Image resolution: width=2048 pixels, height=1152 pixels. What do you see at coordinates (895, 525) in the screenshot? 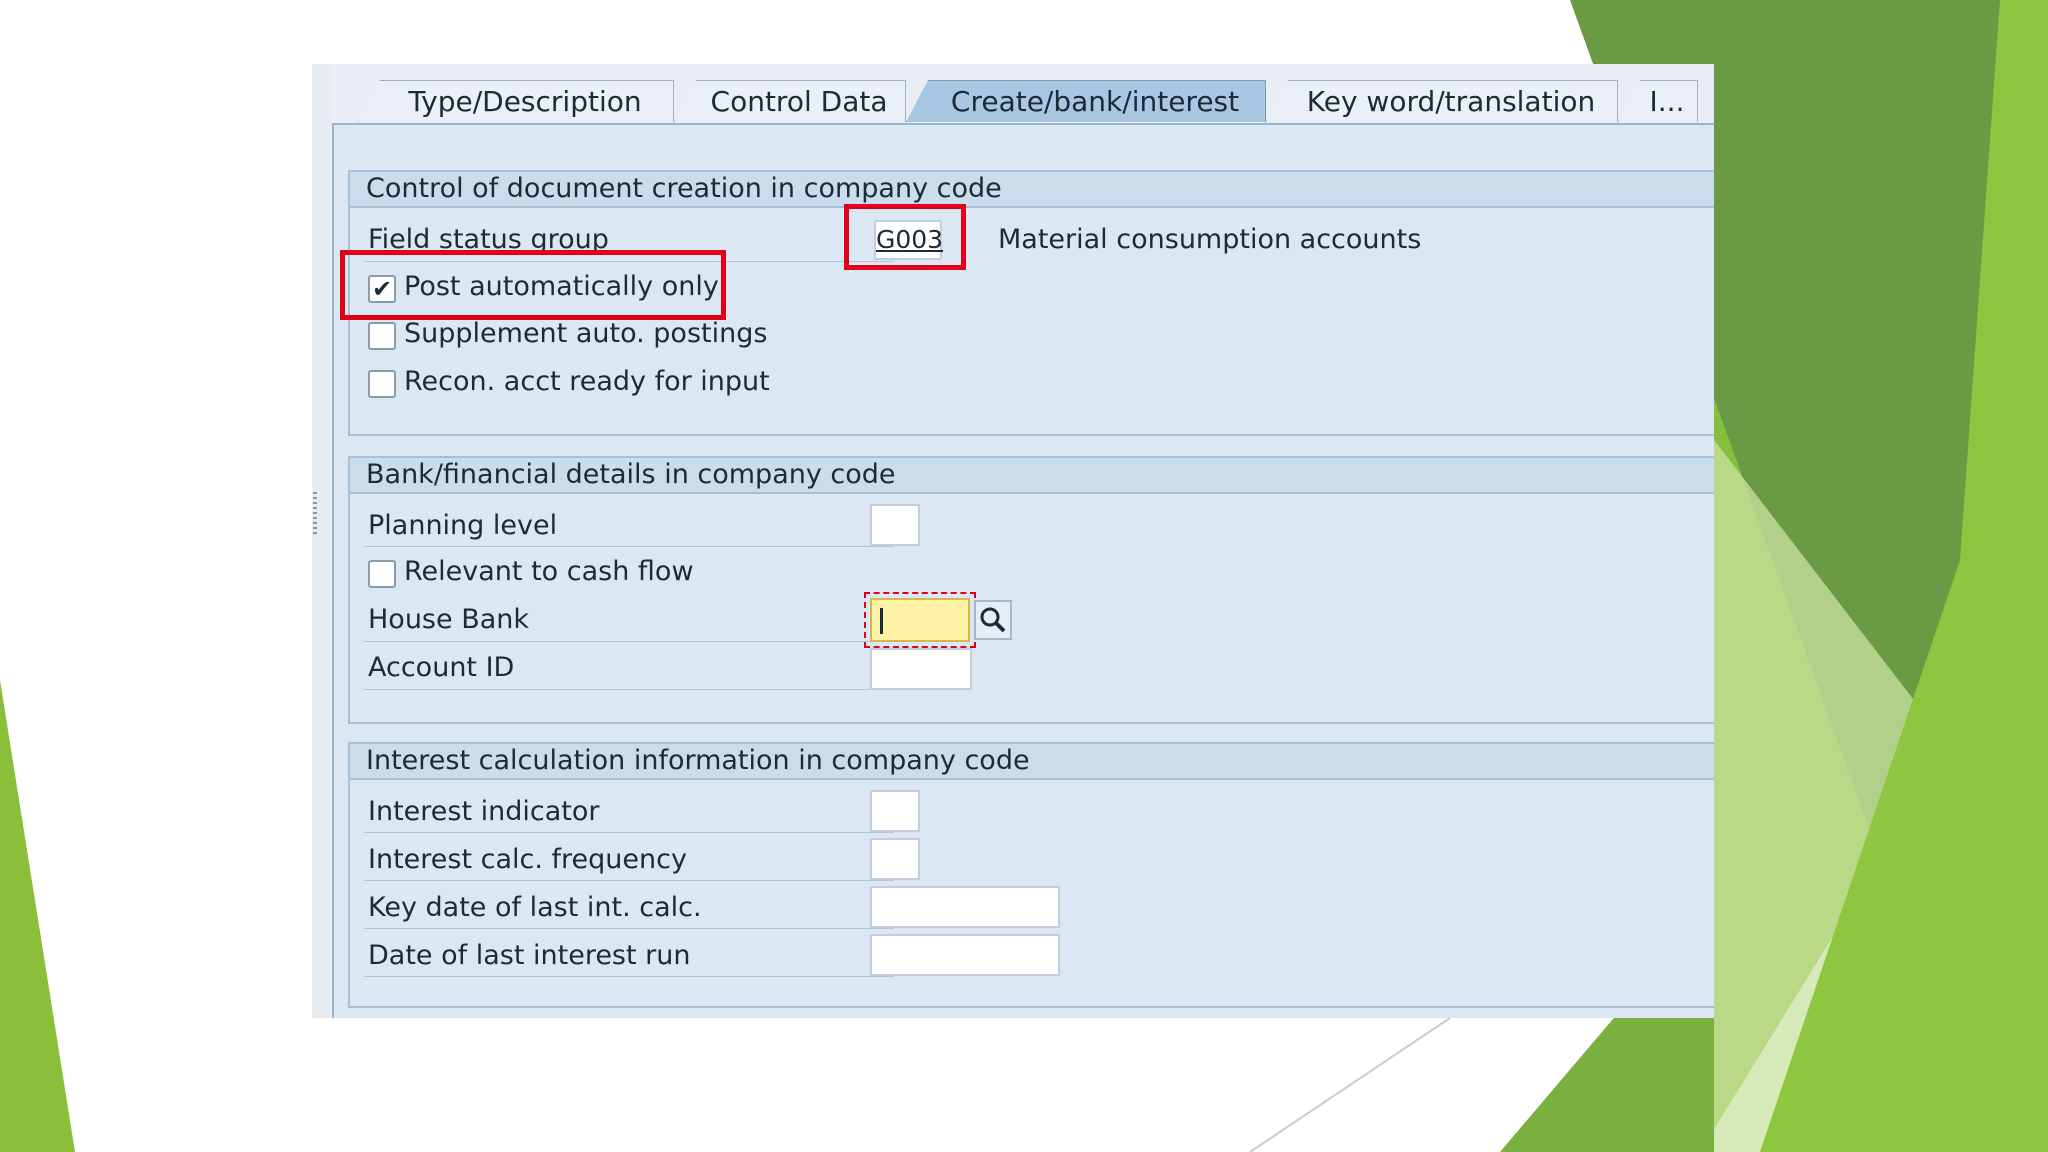
I see `planning-level-input` at bounding box center [895, 525].